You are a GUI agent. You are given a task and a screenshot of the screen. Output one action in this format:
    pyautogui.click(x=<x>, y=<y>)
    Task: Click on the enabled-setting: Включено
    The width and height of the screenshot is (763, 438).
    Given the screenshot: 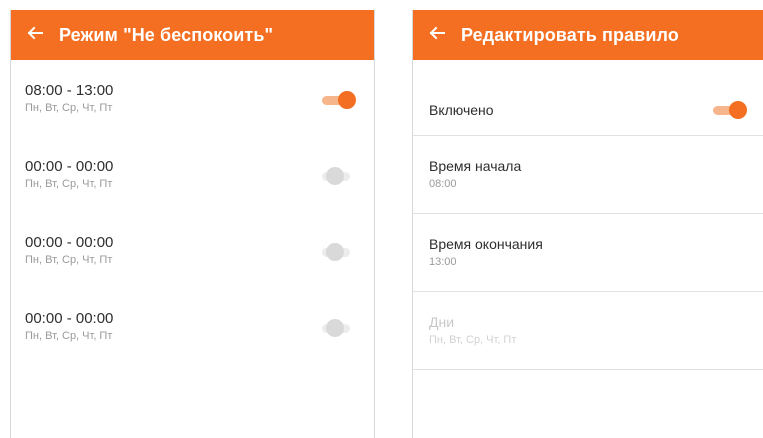 What is the action you would take?
    pyautogui.click(x=588, y=98)
    